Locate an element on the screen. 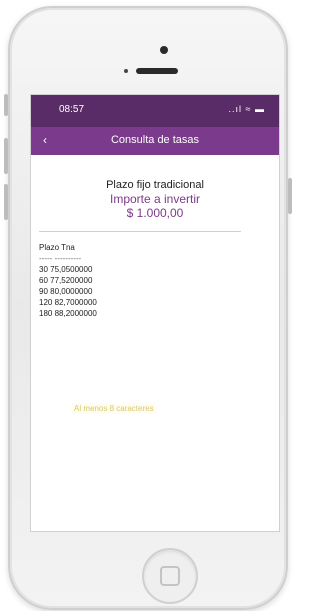  front-camera-icon is located at coordinates (164, 50).